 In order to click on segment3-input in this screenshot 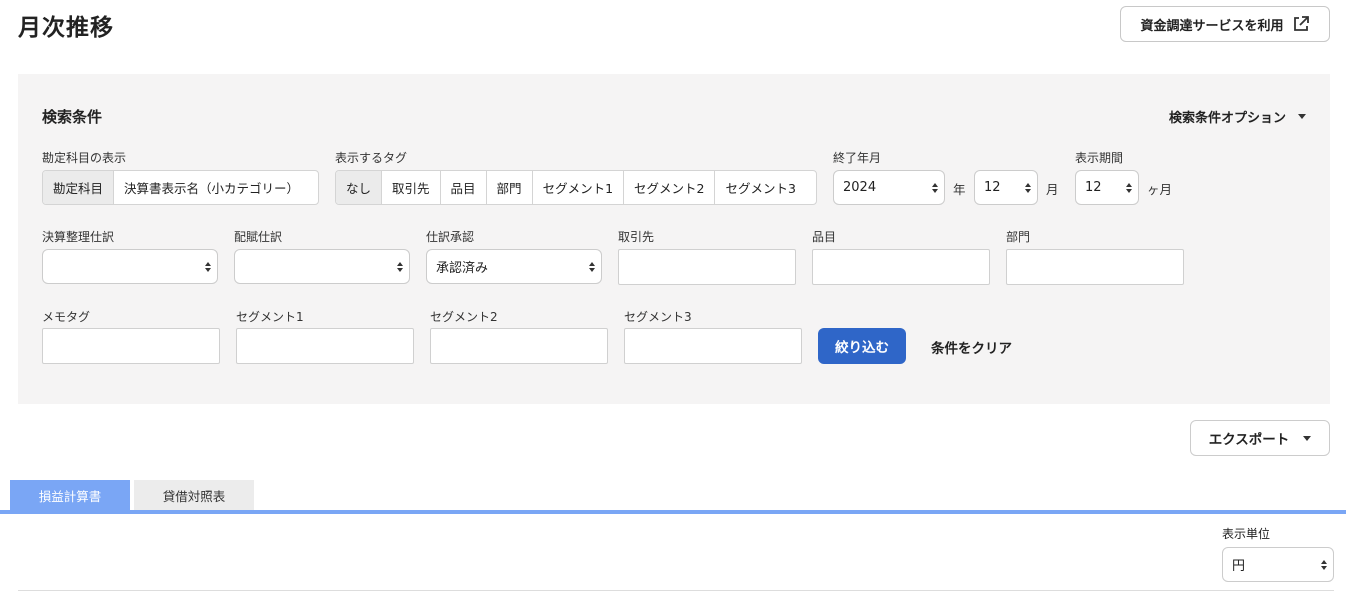, I will do `click(713, 346)`.